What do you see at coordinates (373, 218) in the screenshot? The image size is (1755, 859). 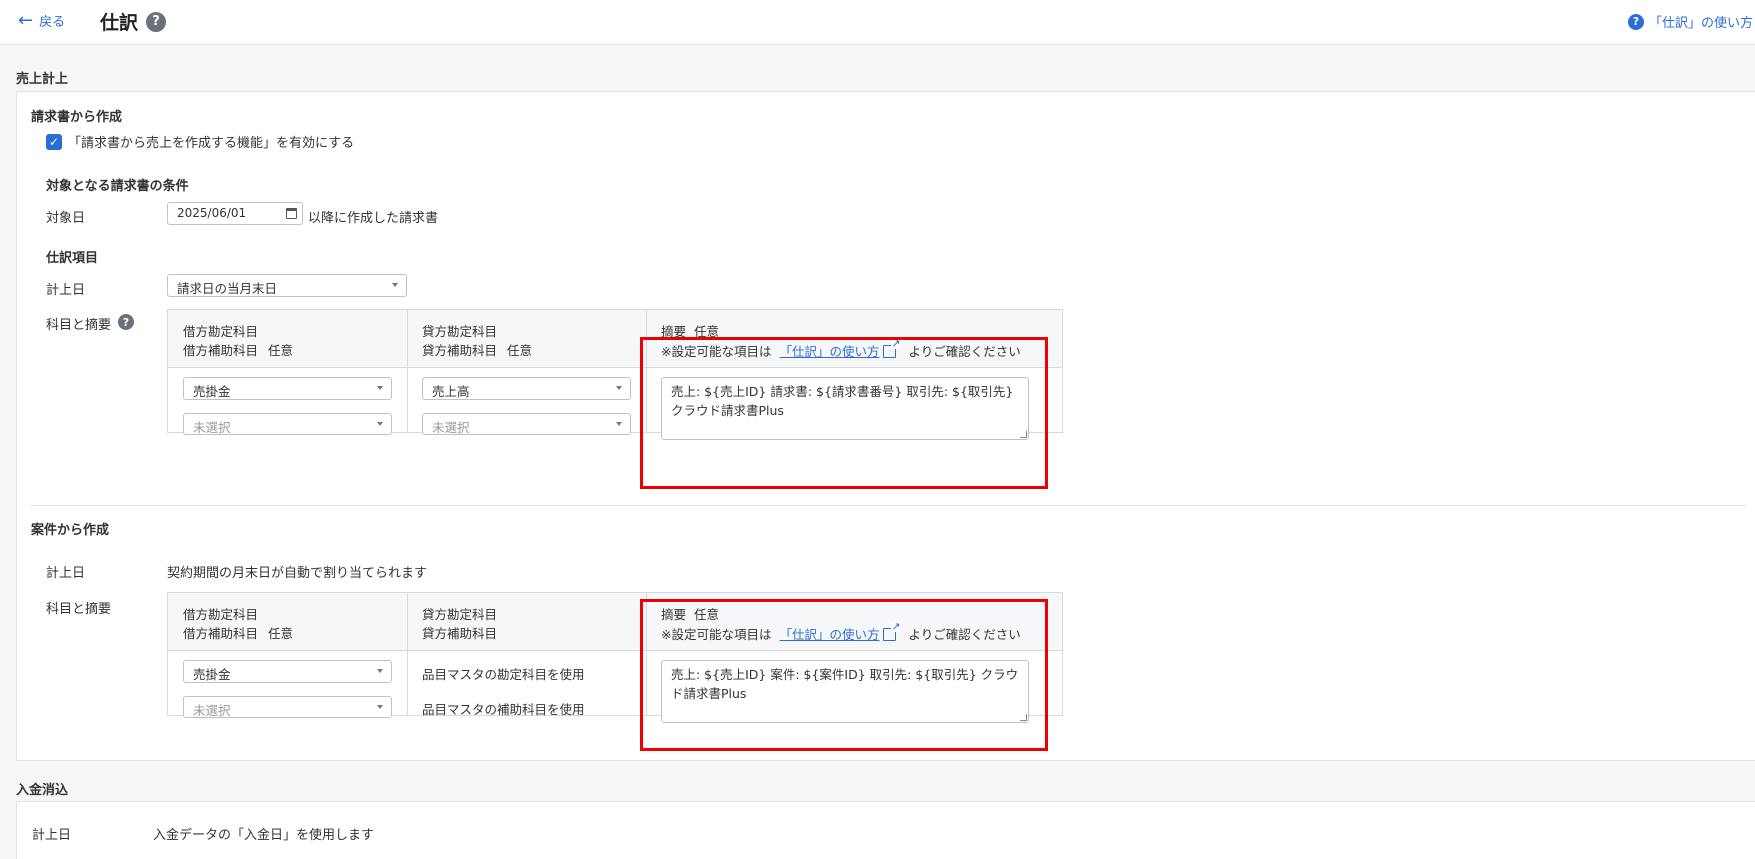 I see `target-date-suffix: 以降に作成した請求書` at bounding box center [373, 218].